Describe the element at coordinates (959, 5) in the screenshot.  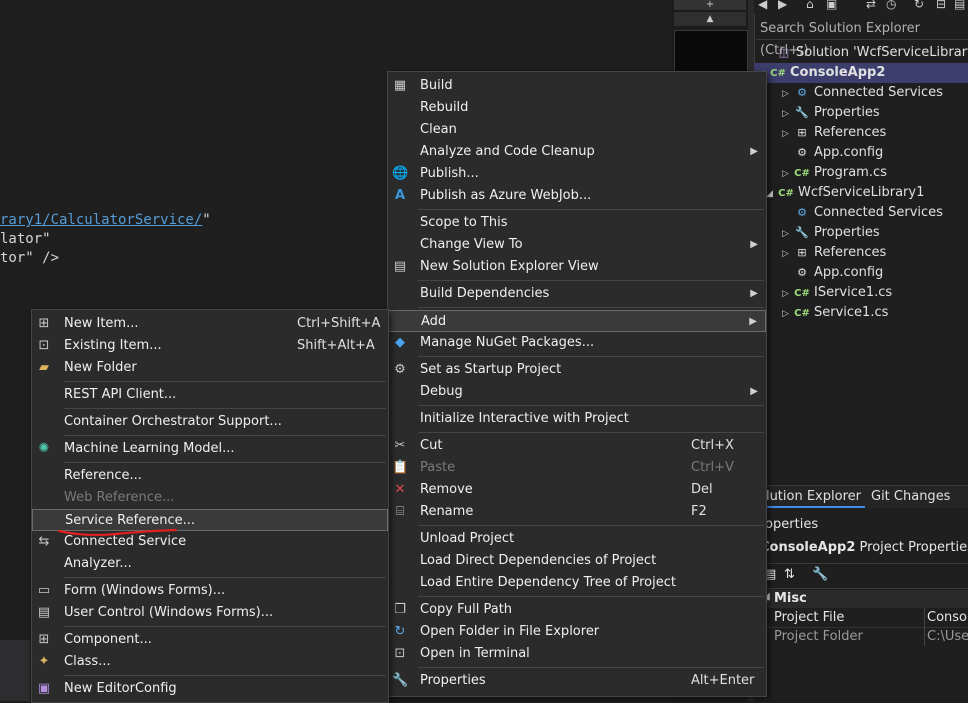
I see `show-all-files-icon: ▤` at that location.